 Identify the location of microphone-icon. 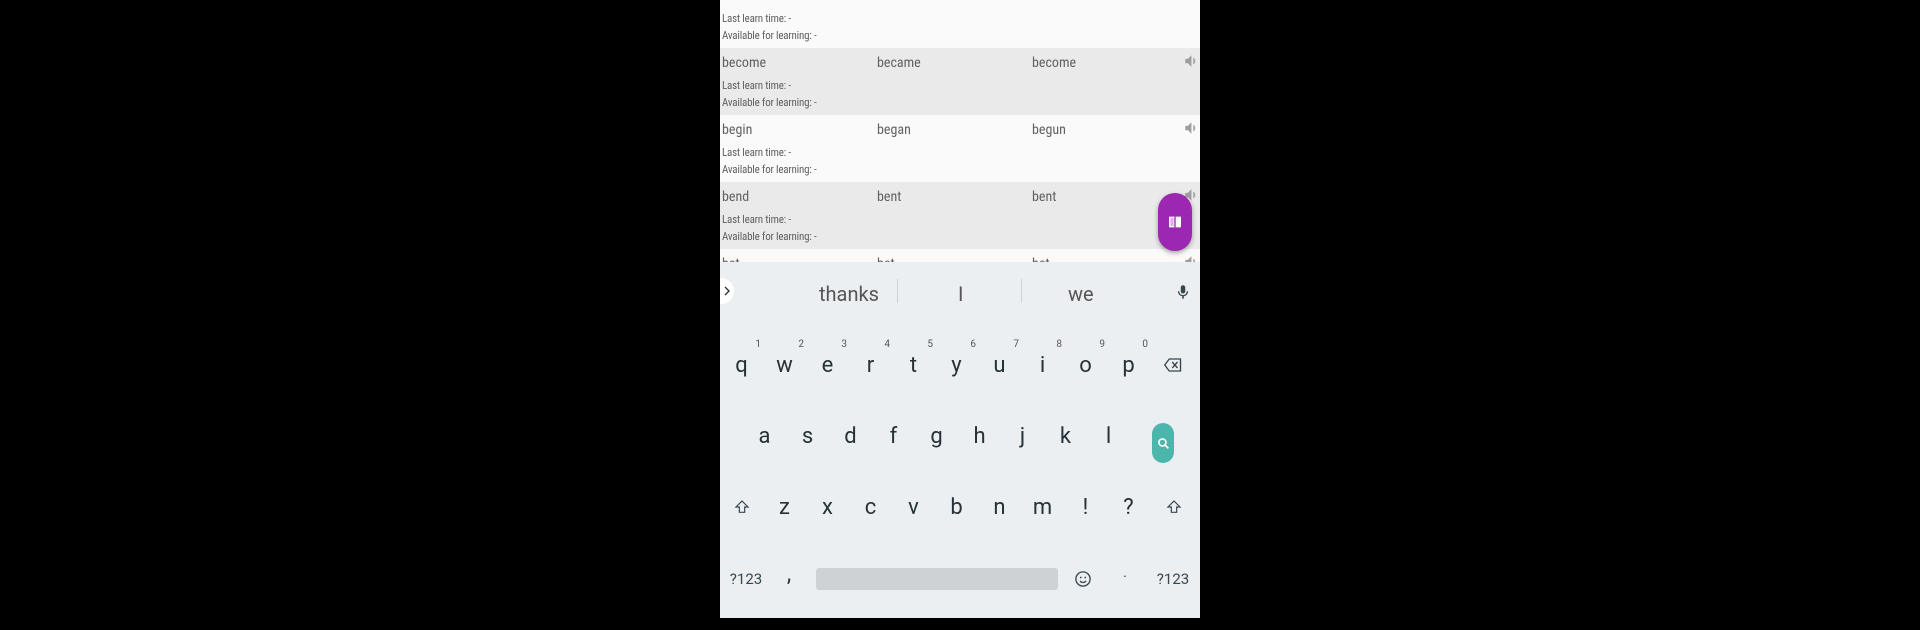
(1183, 292).